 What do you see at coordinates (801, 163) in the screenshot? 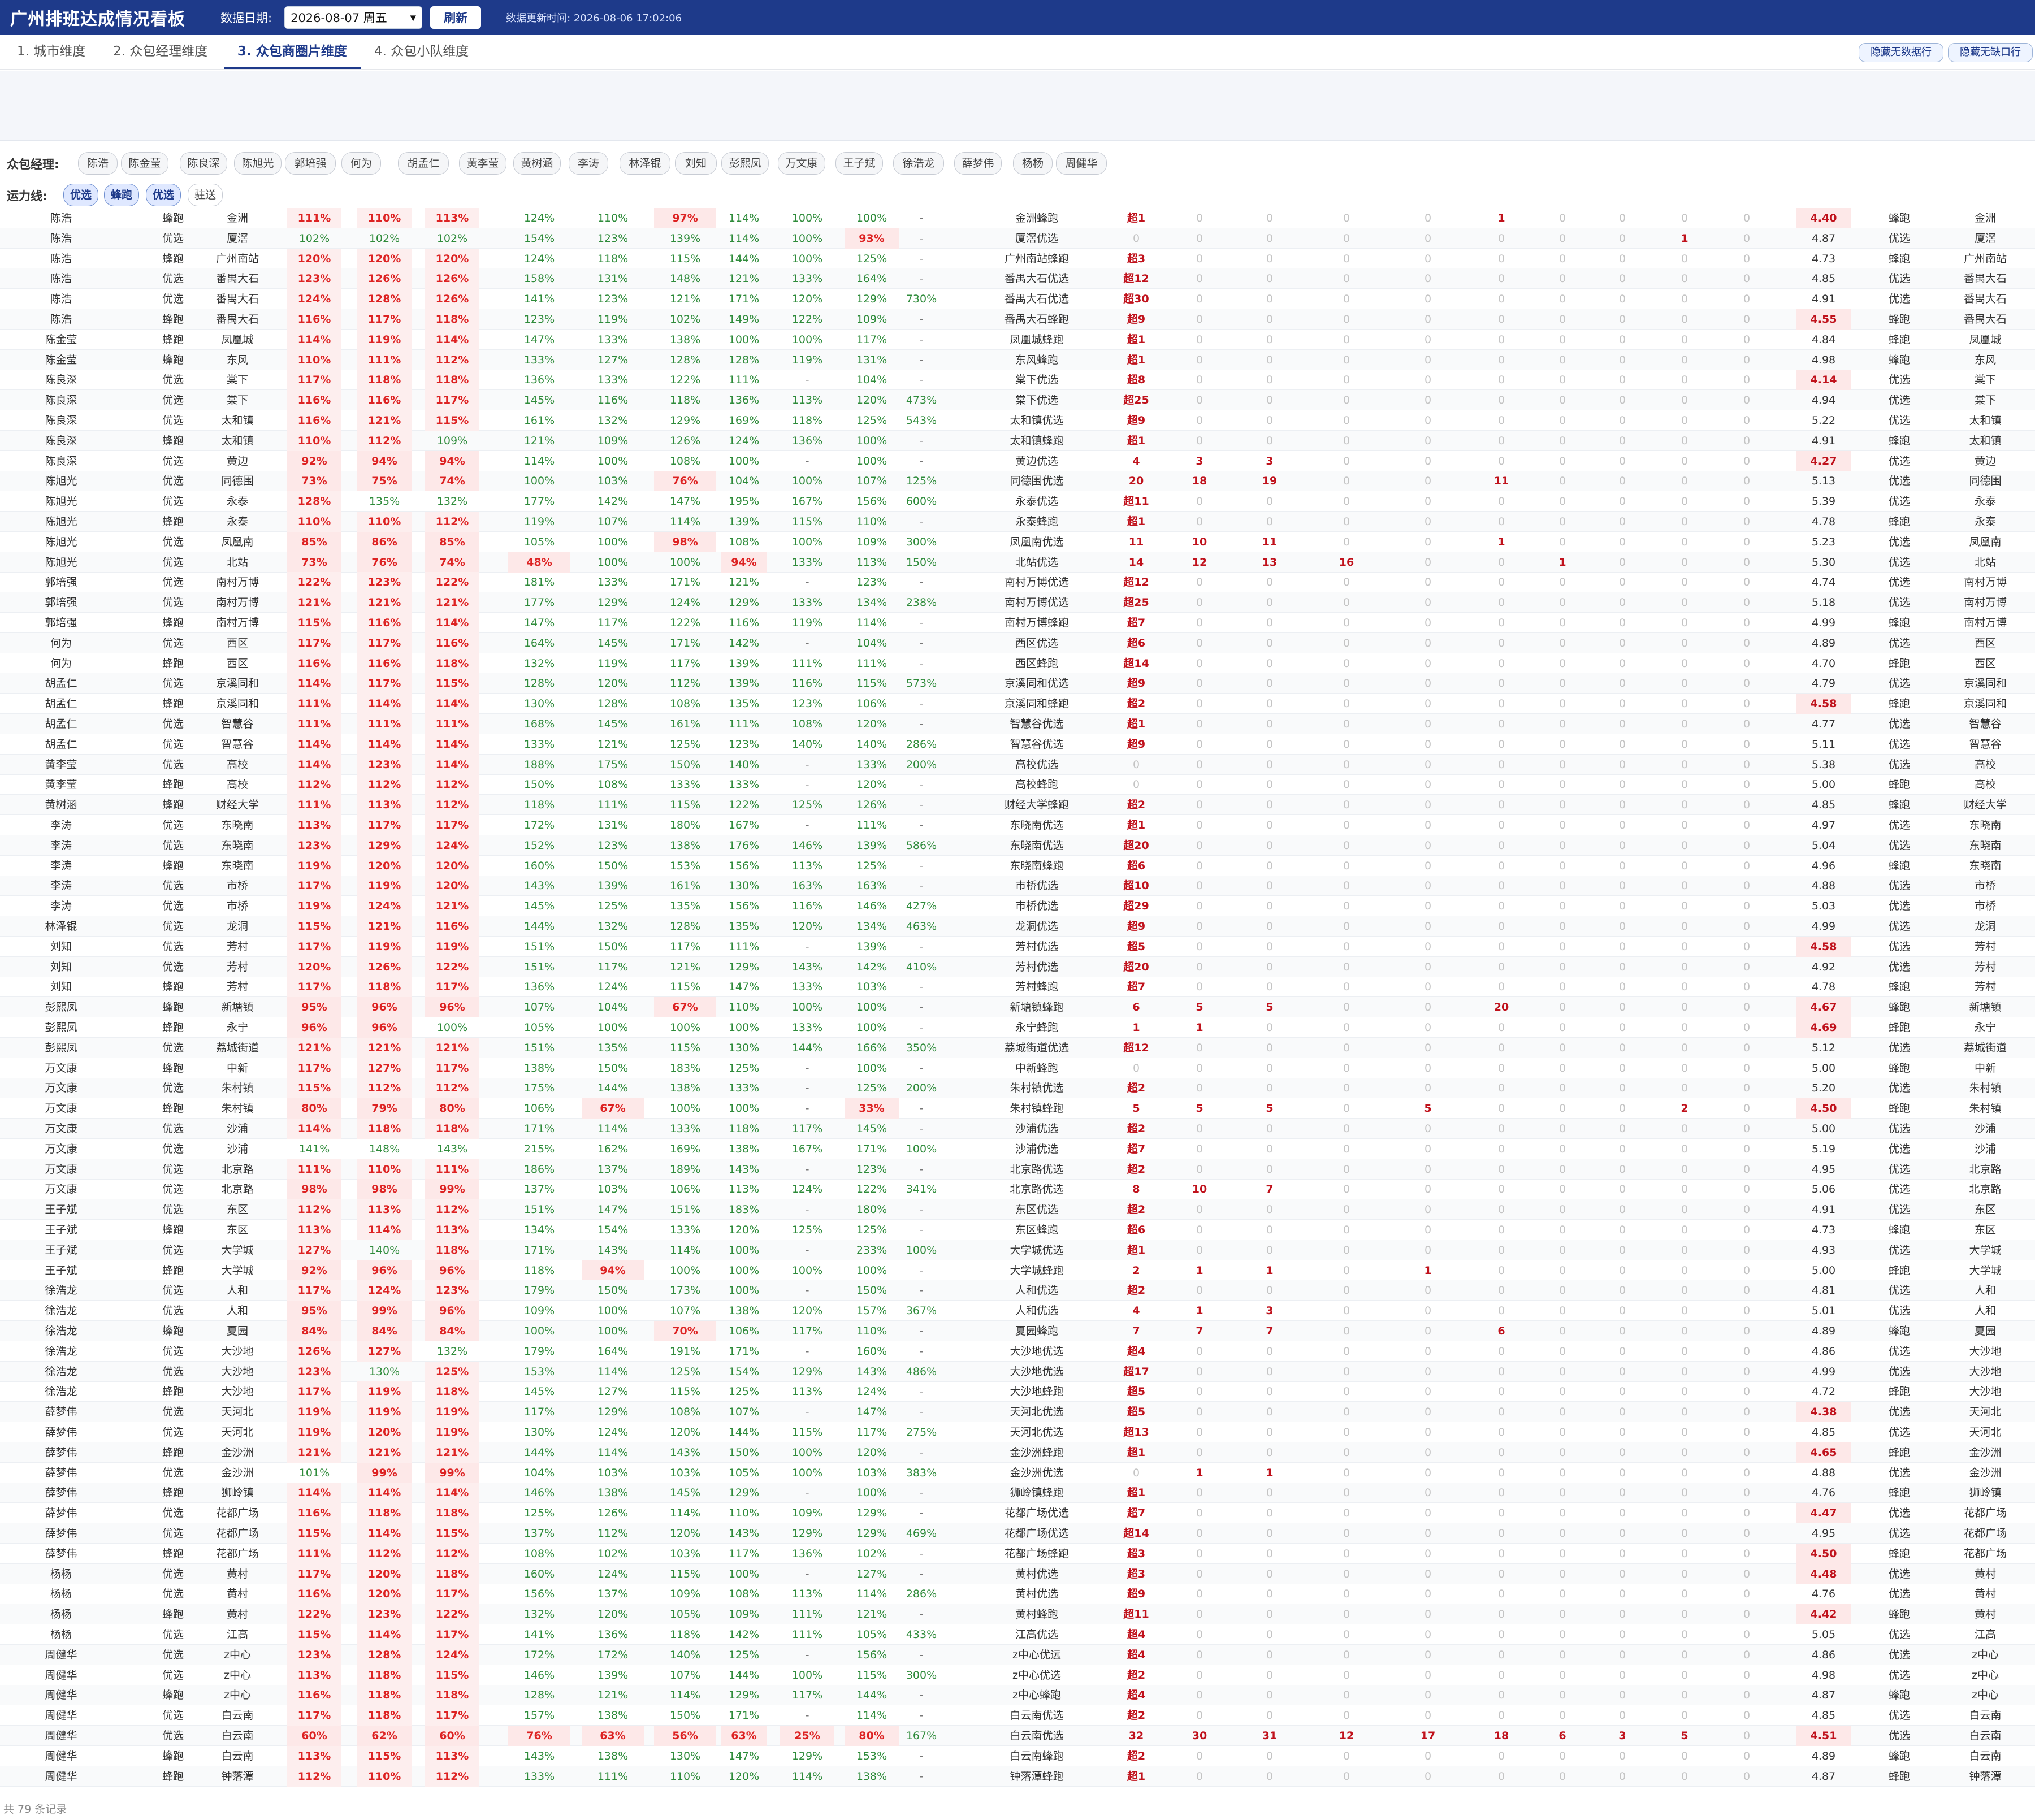
I see `manager-chip: 万文康` at bounding box center [801, 163].